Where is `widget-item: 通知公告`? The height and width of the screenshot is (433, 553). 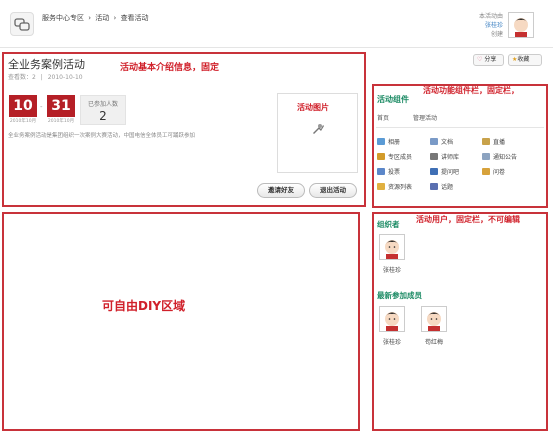
widget-item: 通知公告 is located at coordinates (499, 156).